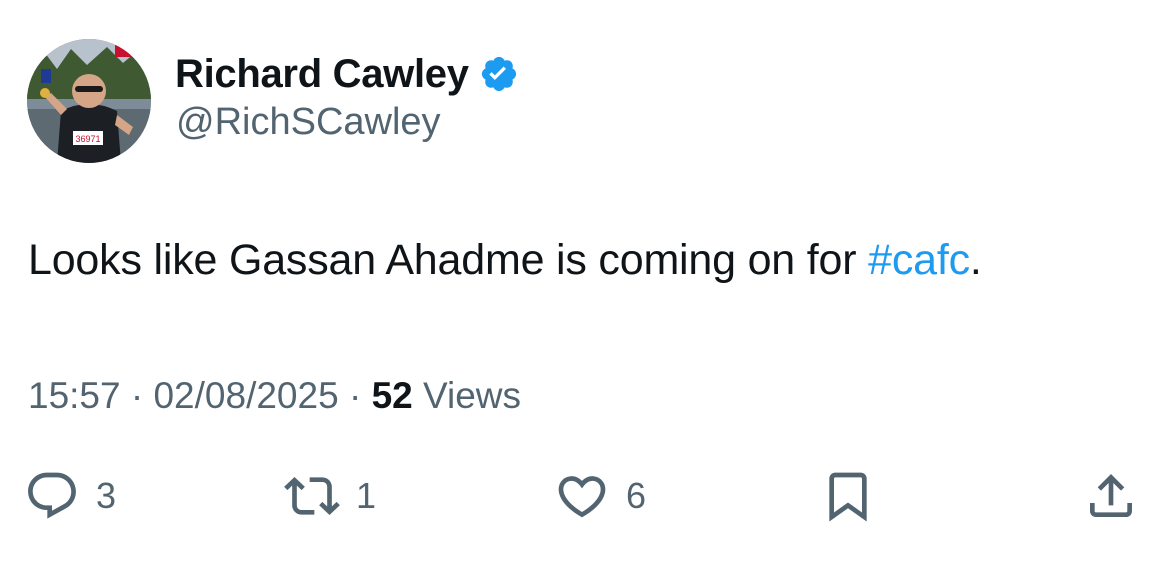 This screenshot has height=565, width=1170. I want to click on bookmark-button, so click(848, 496).